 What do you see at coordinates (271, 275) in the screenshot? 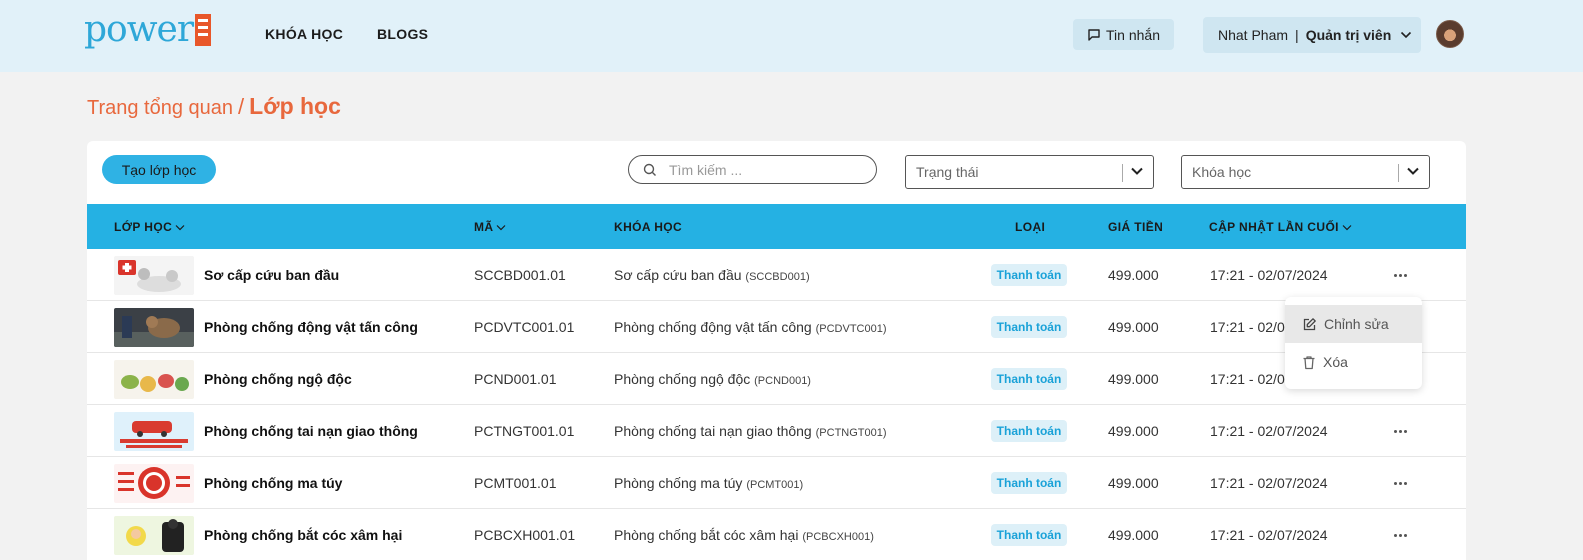
I see `class-name: Sơ cấp cứu ban đầu` at bounding box center [271, 275].